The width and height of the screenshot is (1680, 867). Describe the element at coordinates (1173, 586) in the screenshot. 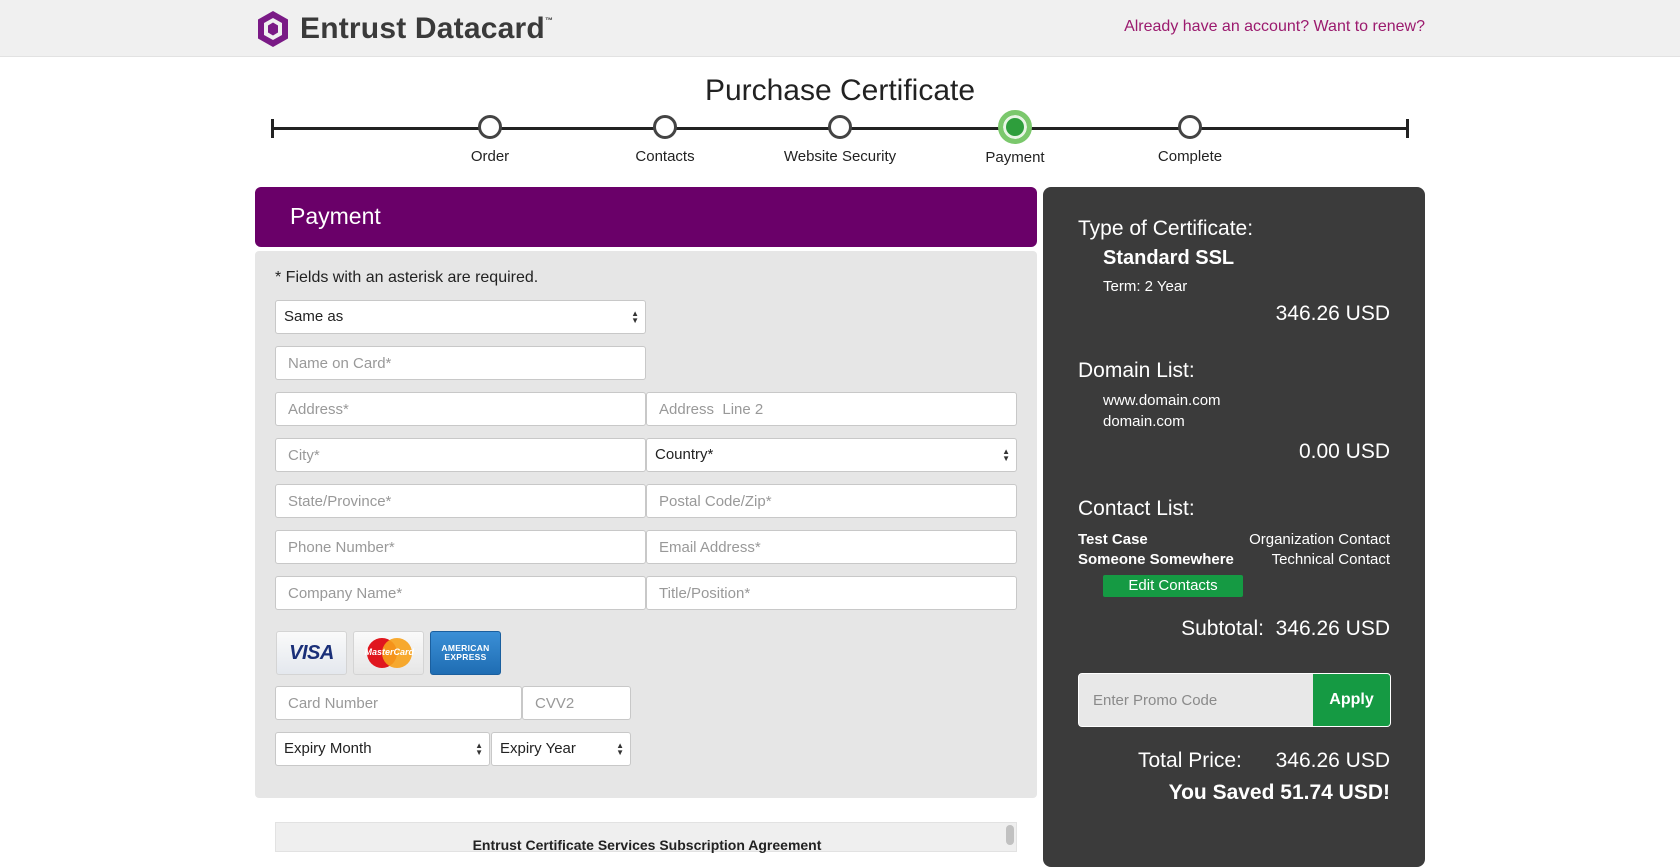

I see `edit-contacts-button: Edit Contacts` at that location.